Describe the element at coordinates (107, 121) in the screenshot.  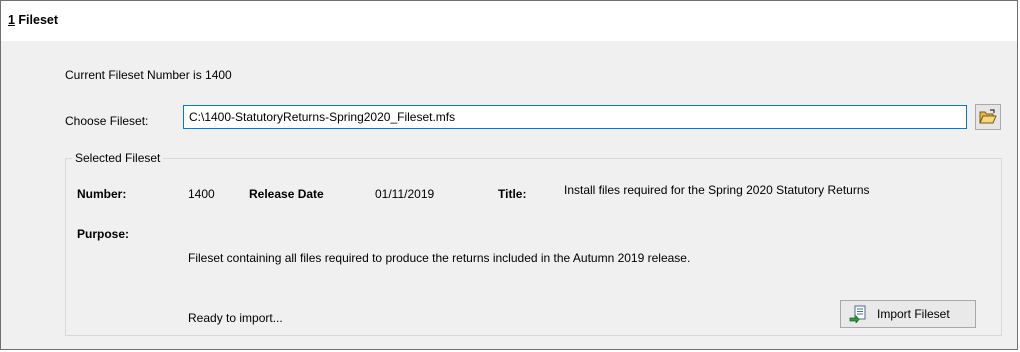
I see `choose-fileset-label: Choose Fileset:` at that location.